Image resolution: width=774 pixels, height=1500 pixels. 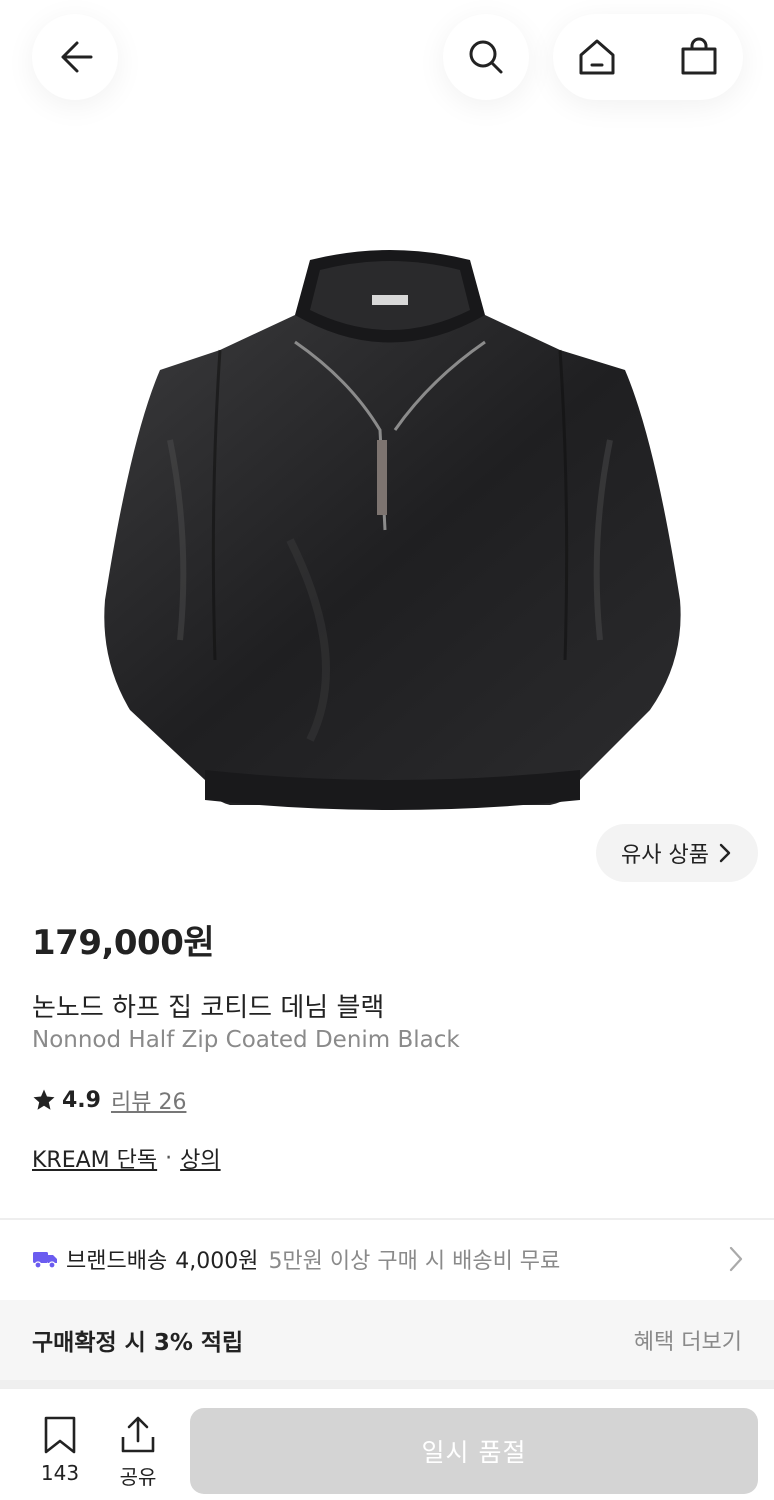 I want to click on cart-button, so click(x=699, y=57).